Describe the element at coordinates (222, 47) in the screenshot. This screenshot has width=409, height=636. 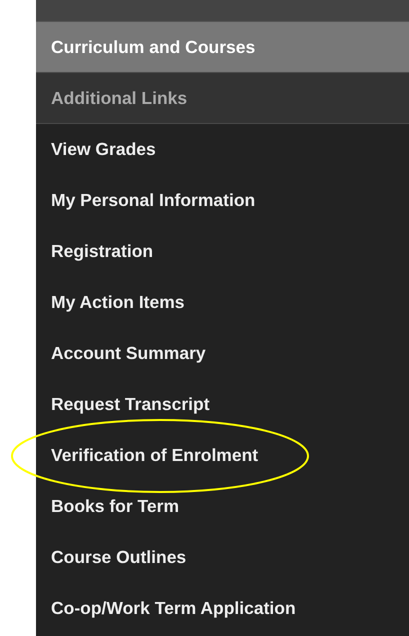
I see `section-header: Curriculum and Courses` at that location.